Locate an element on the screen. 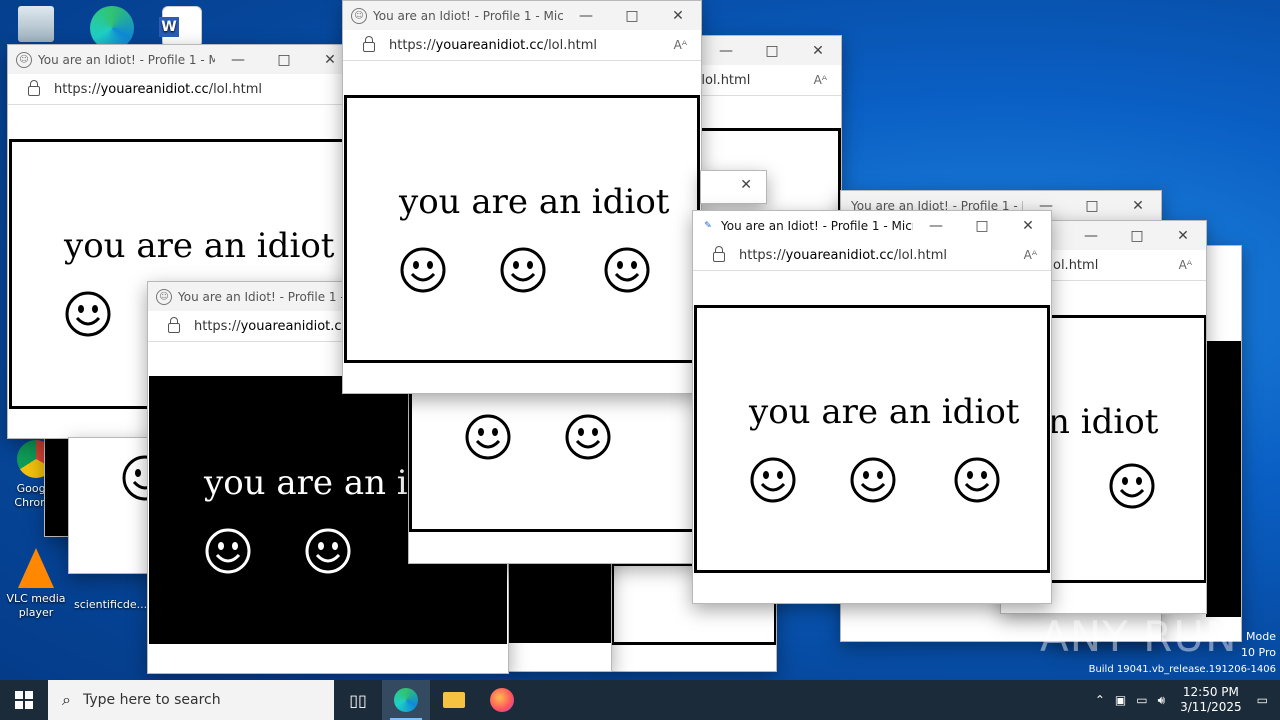  browser-window is located at coordinates (554, 477).